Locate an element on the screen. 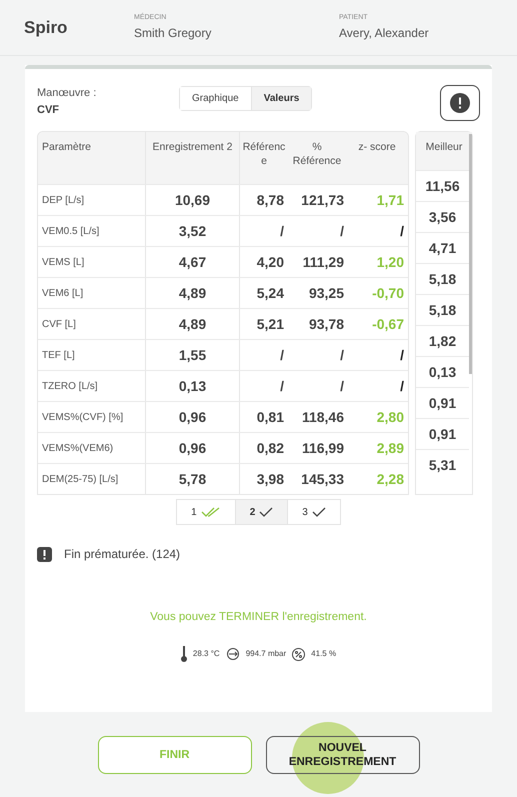 The width and height of the screenshot is (517, 797). column-header: Enregistrement 2 is located at coordinates (193, 158).